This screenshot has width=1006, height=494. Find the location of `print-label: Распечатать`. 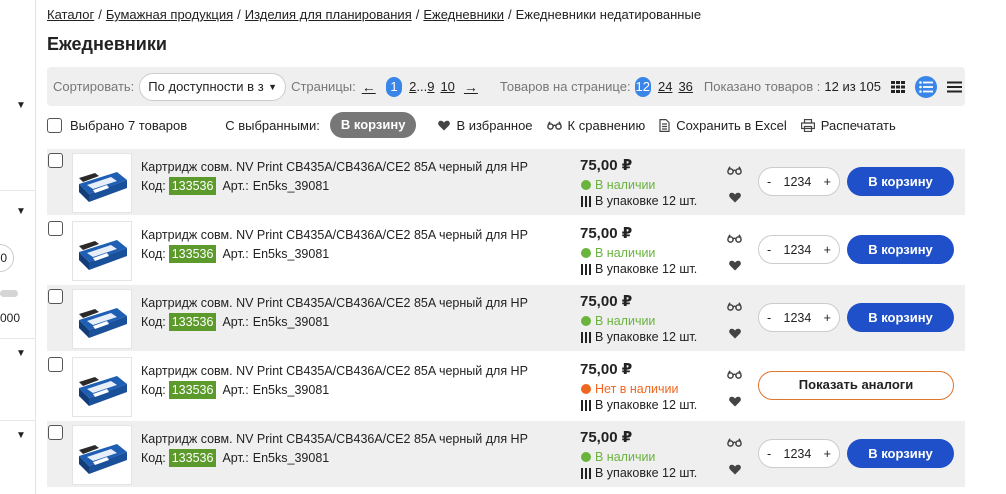

print-label: Распечатать is located at coordinates (858, 125).